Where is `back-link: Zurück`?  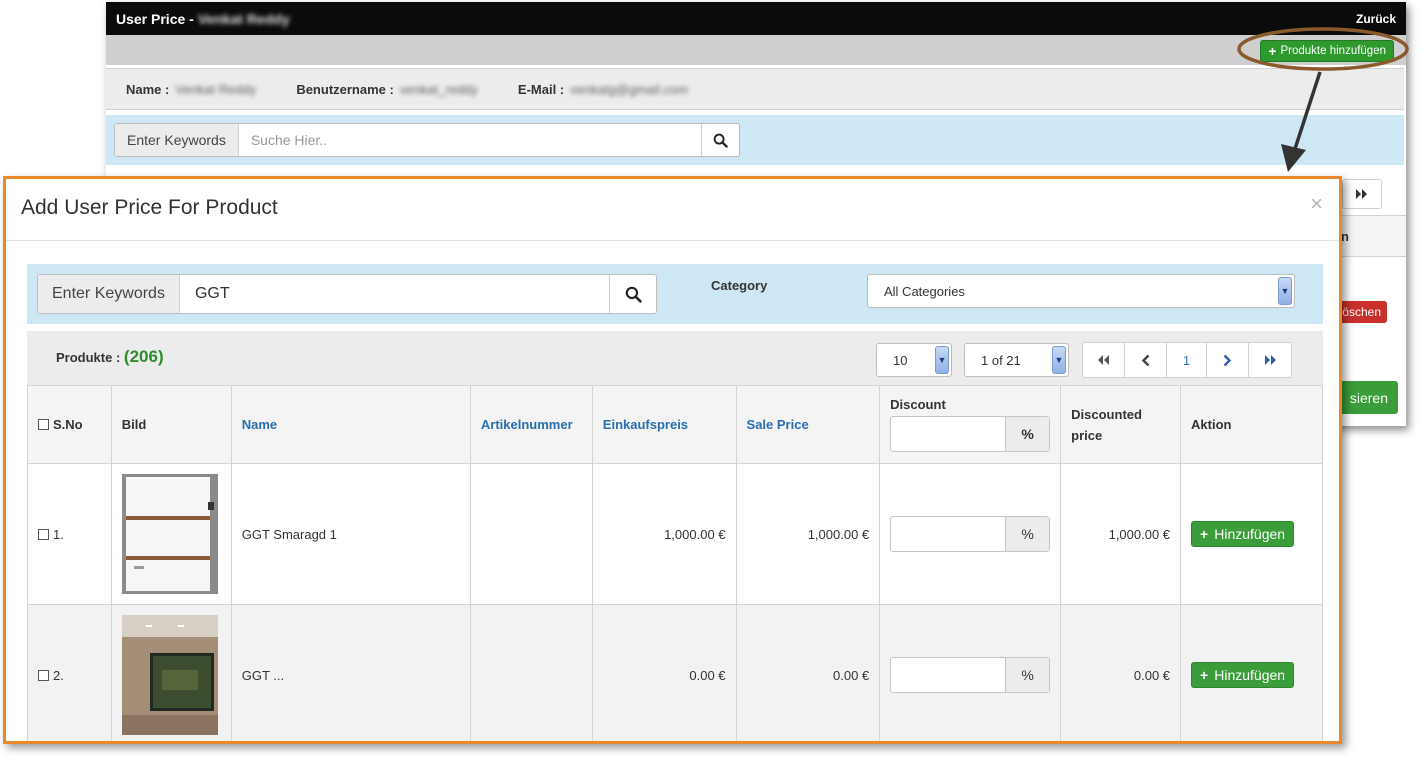
back-link: Zurück is located at coordinates (1376, 19).